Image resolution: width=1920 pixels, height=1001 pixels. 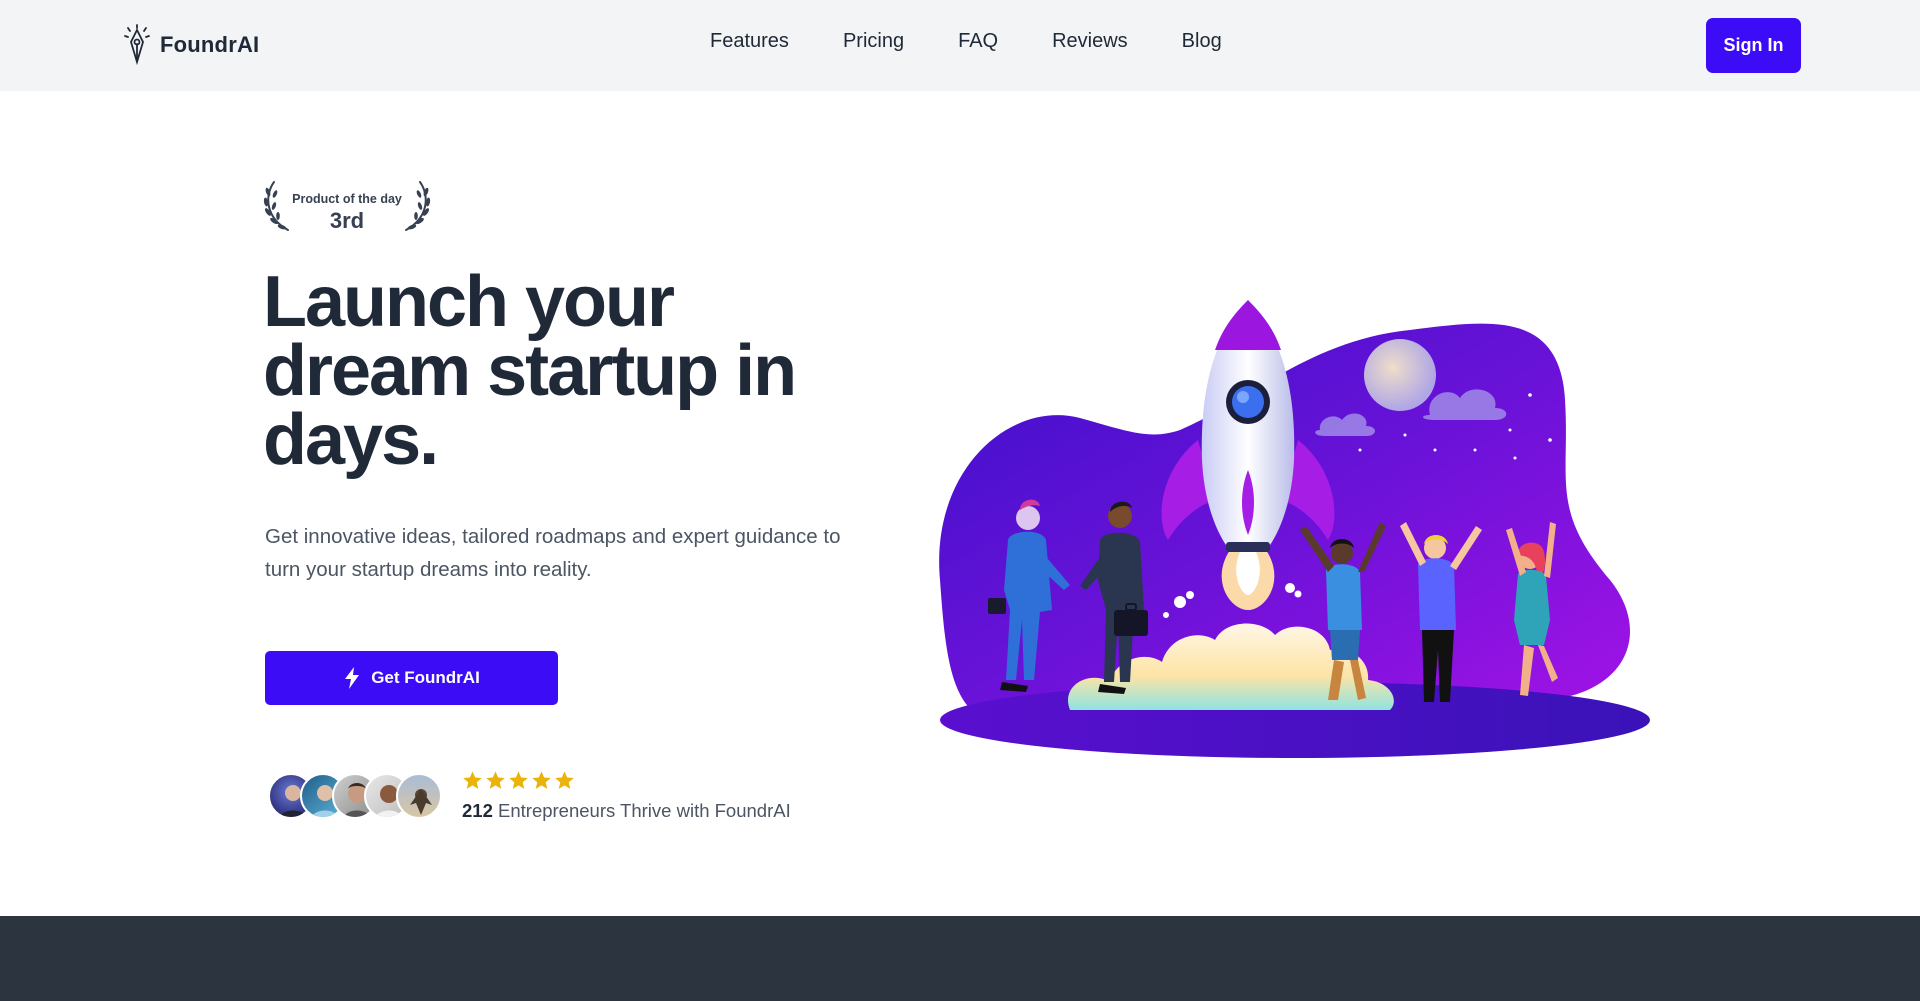 I want to click on social-proof-text: 212 Entrepreneurs Thrive with FoundrAI, so click(x=626, y=811).